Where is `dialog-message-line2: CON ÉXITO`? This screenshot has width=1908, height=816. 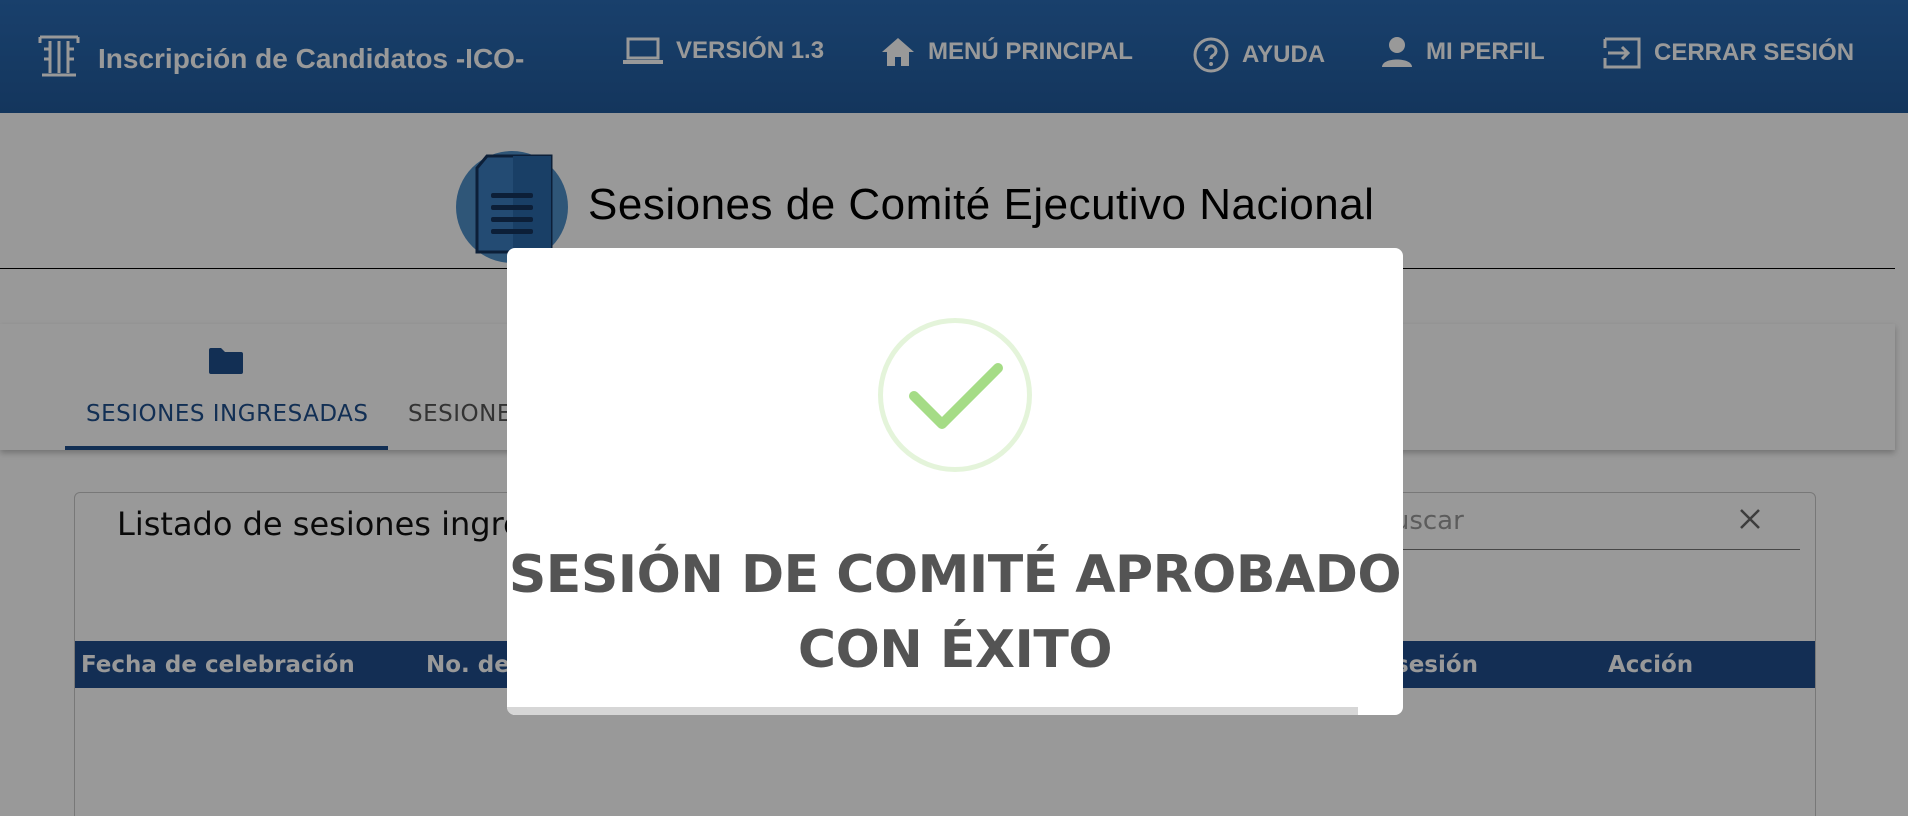
dialog-message-line2: CON ÉXITO is located at coordinates (955, 650).